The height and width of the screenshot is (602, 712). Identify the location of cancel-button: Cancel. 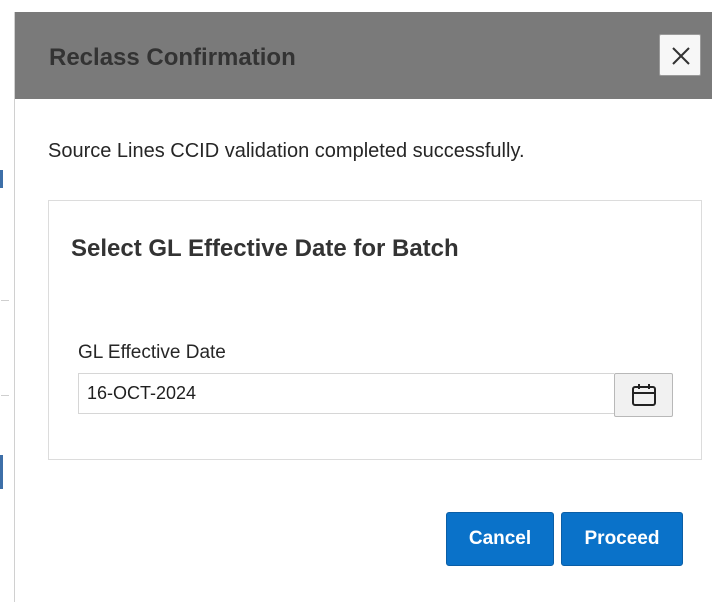
(500, 539).